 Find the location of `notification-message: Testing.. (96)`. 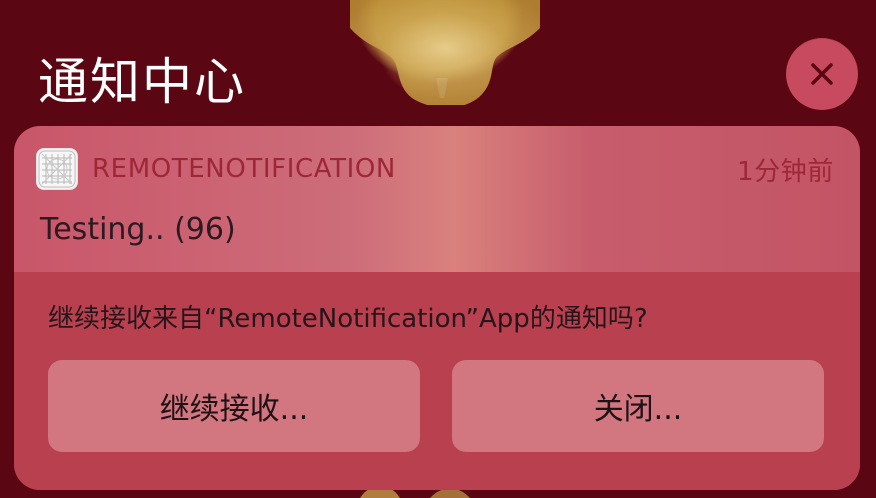

notification-message: Testing.. (96) is located at coordinates (138, 229).